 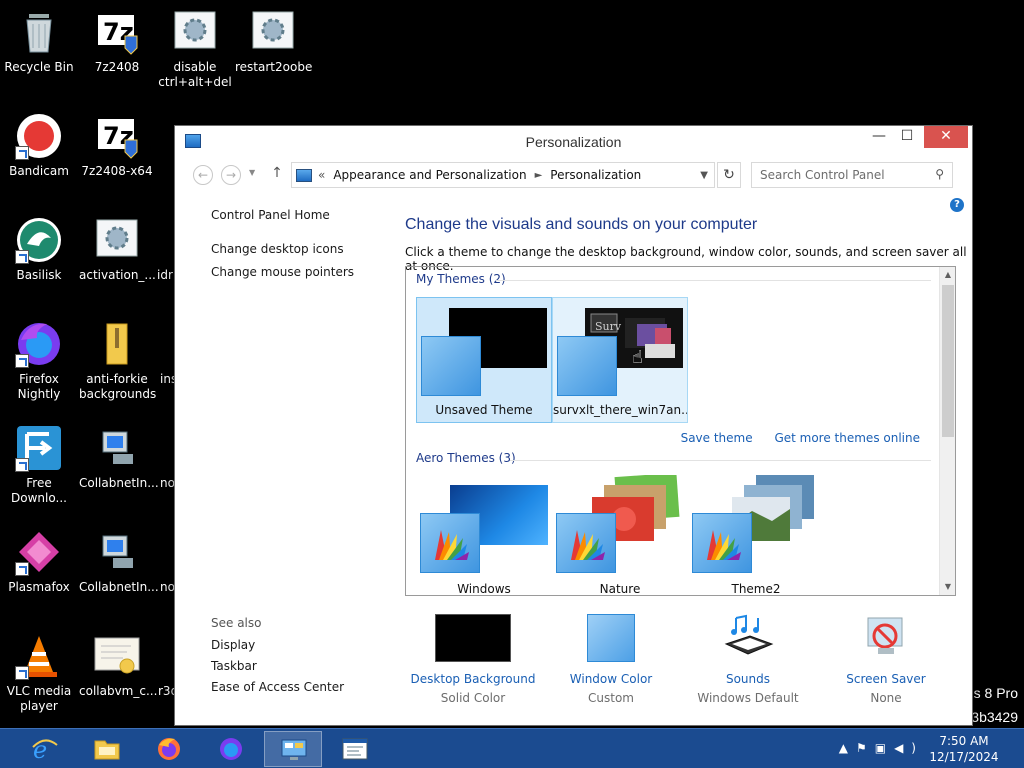 I want to click on desktop-icon-plasmafox: Plasmafox, so click(x=39, y=561).